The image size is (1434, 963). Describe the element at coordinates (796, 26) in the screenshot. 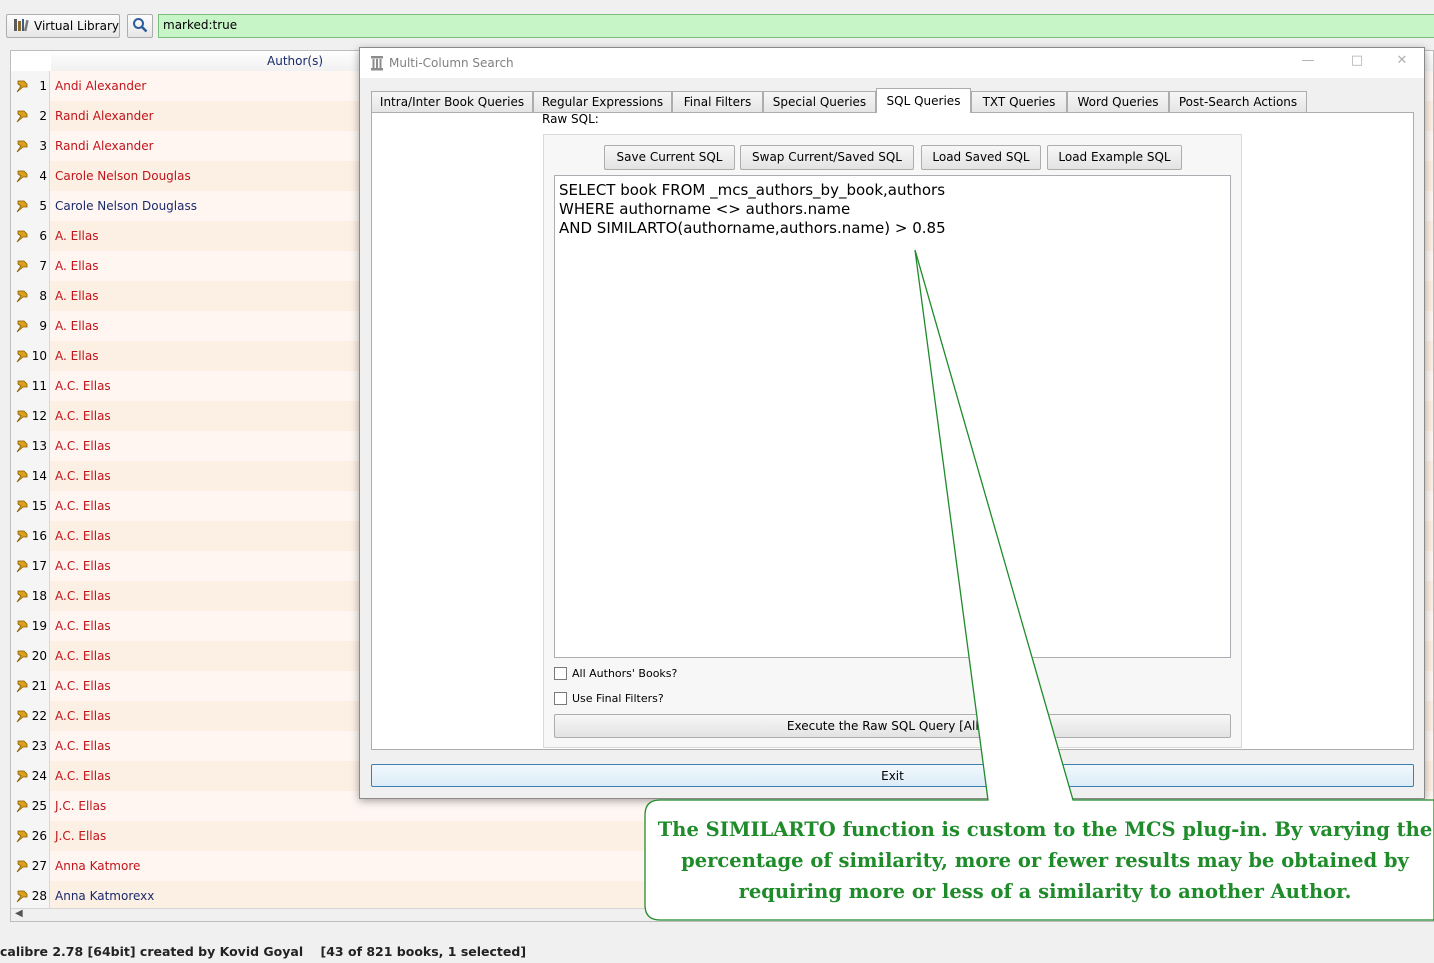

I see `search-input: marked:true` at that location.